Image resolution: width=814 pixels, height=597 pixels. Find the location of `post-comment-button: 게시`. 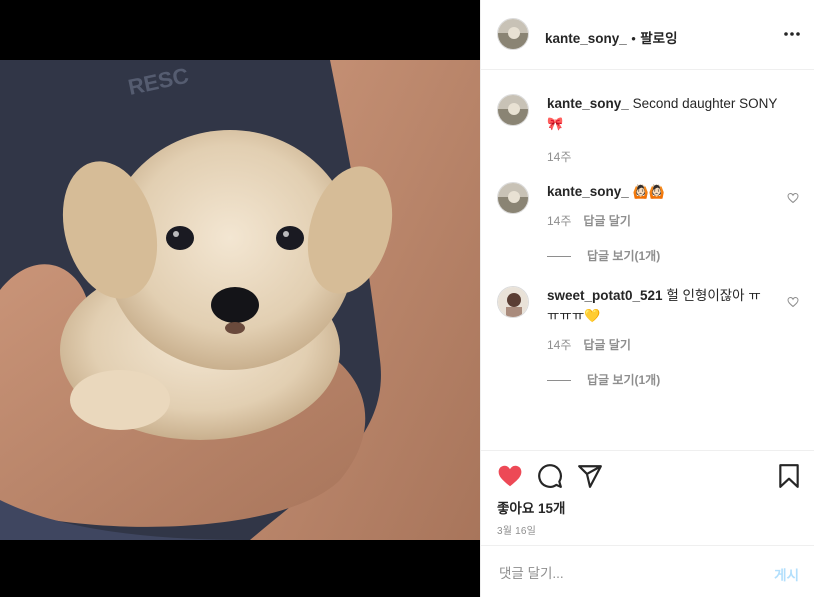

post-comment-button: 게시 is located at coordinates (786, 574).